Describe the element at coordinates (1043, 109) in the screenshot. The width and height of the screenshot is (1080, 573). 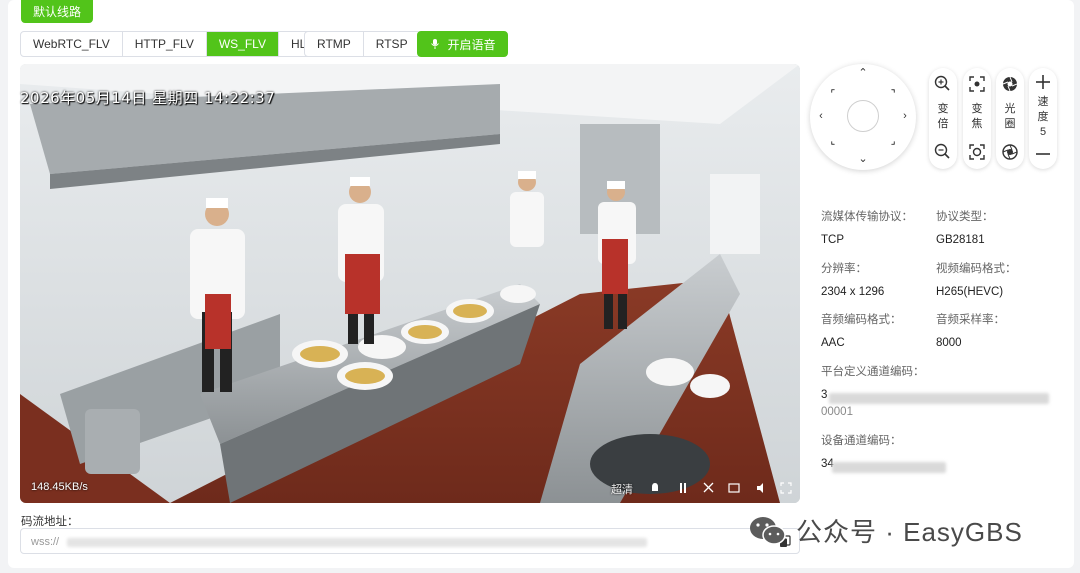
I see `speed-label: 速度` at that location.